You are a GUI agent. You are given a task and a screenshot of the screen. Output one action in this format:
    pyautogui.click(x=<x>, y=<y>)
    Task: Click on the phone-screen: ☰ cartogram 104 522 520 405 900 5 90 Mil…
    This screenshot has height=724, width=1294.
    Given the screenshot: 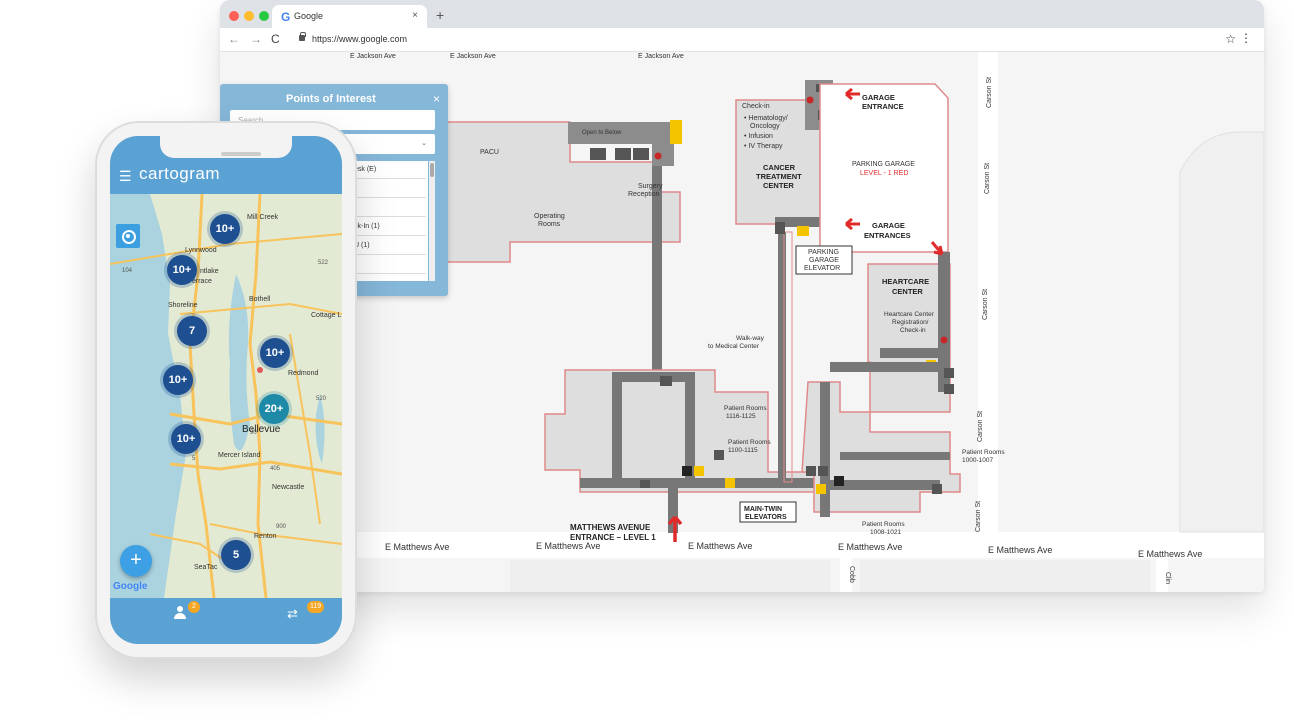 What is the action you would take?
    pyautogui.click(x=226, y=390)
    